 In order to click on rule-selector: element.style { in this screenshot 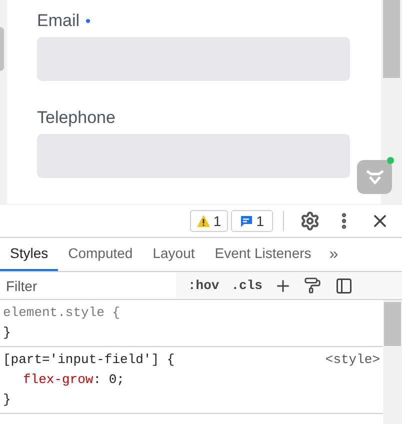, I will do `click(61, 313)`.